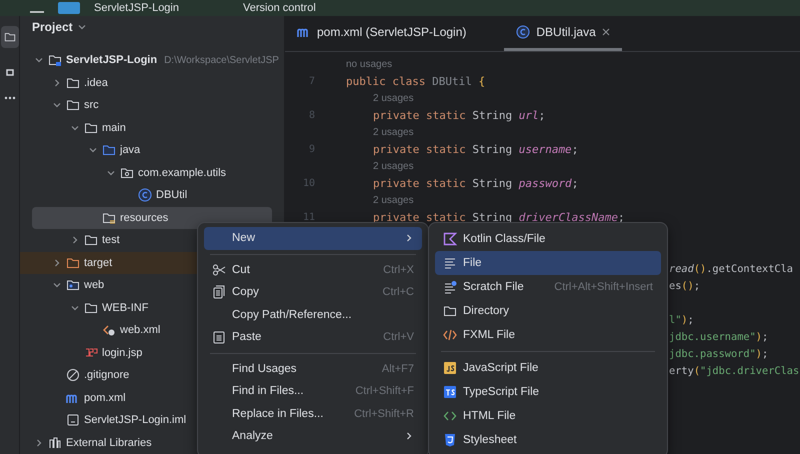 The height and width of the screenshot is (454, 800). Describe the element at coordinates (684, 286) in the screenshot. I see `code-line: es();` at that location.